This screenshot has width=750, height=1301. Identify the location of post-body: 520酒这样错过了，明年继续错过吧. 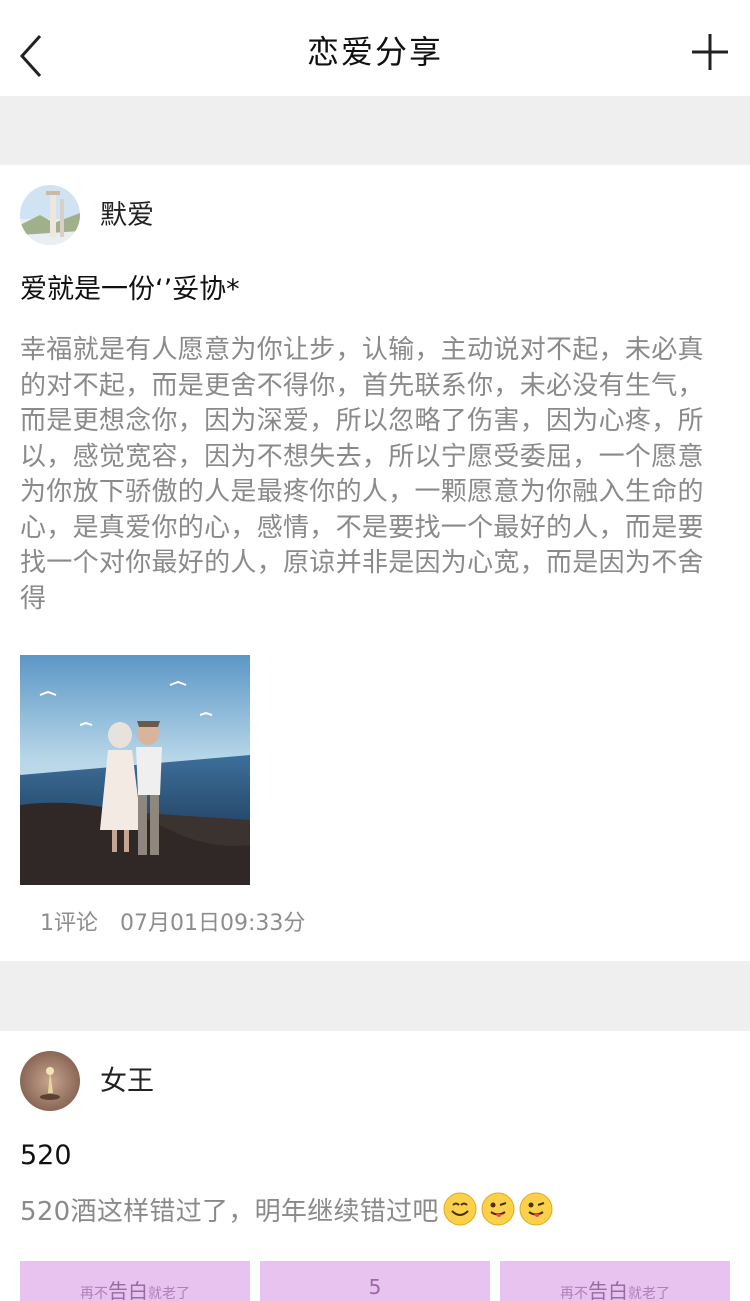
(375, 1211).